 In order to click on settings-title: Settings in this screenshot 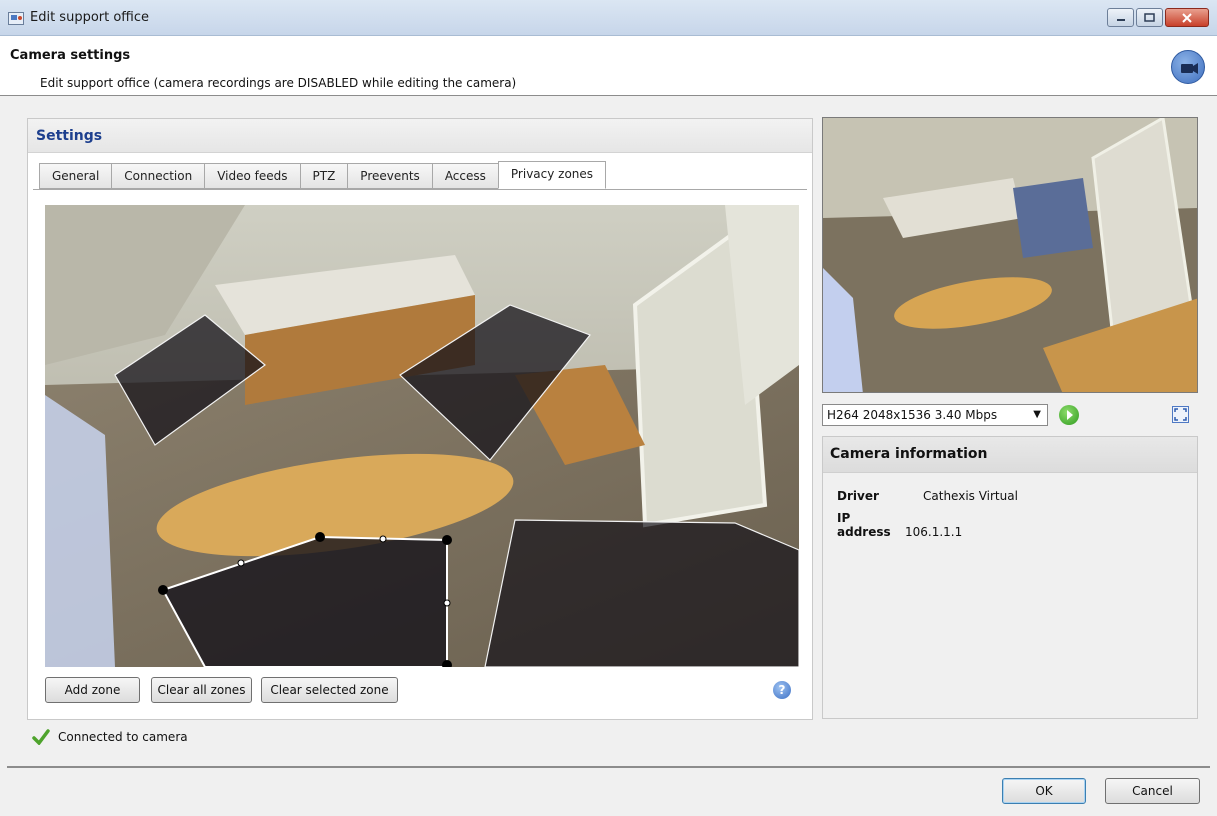, I will do `click(69, 136)`.